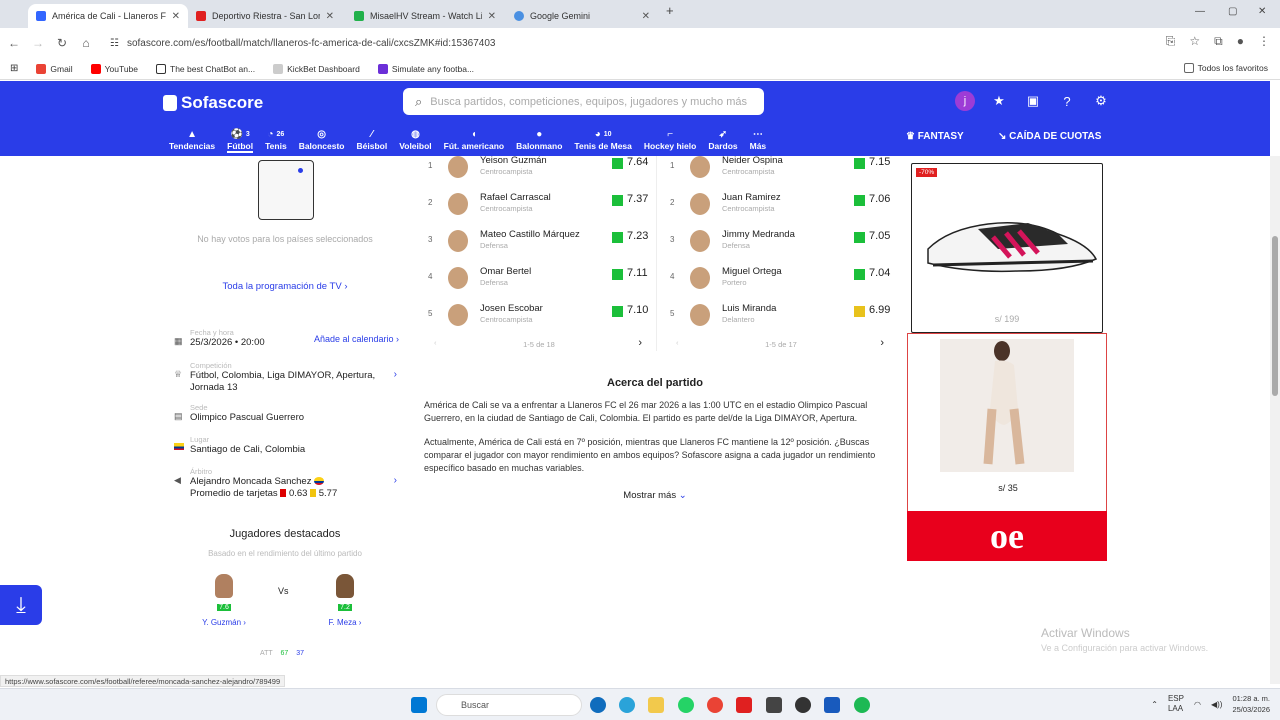 The height and width of the screenshot is (720, 1280). What do you see at coordinates (1262, 11) in the screenshot?
I see `close-window-icon: ✕` at bounding box center [1262, 11].